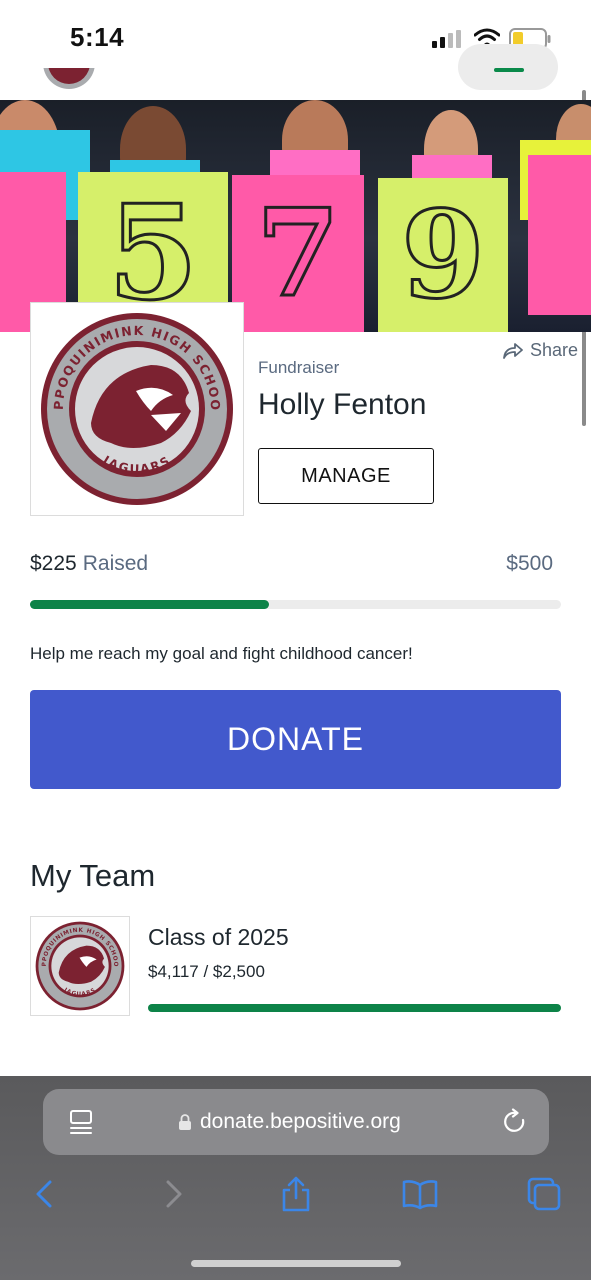  What do you see at coordinates (298, 253) in the screenshot?
I see `hero-sign-digit: 7` at bounding box center [298, 253].